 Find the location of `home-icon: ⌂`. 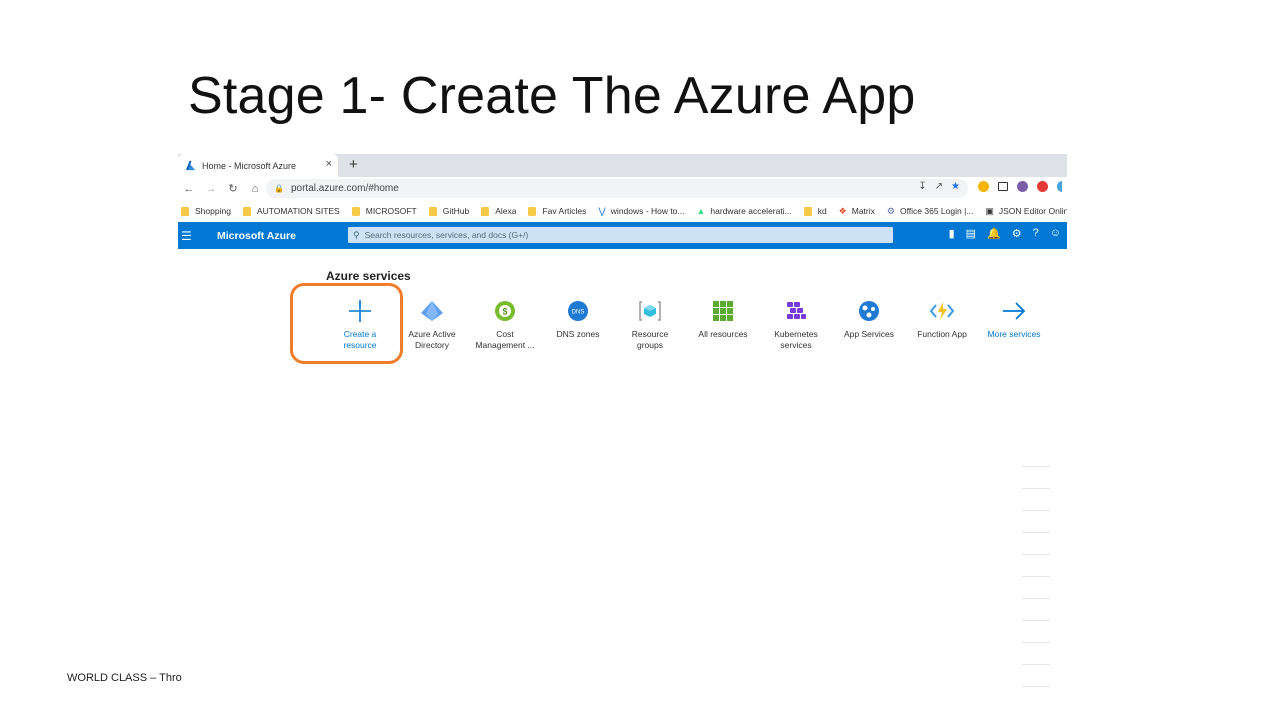

home-icon: ⌂ is located at coordinates (255, 189).